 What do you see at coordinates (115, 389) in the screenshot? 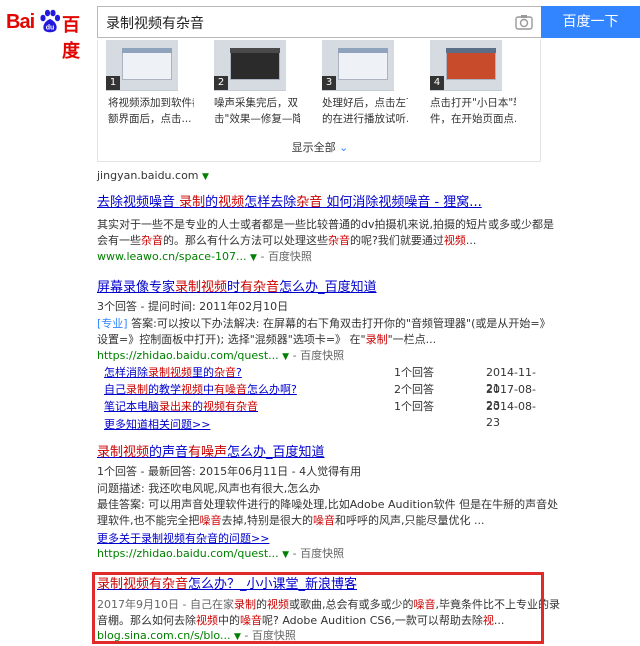
I see `q-part: 自己` at bounding box center [115, 389].